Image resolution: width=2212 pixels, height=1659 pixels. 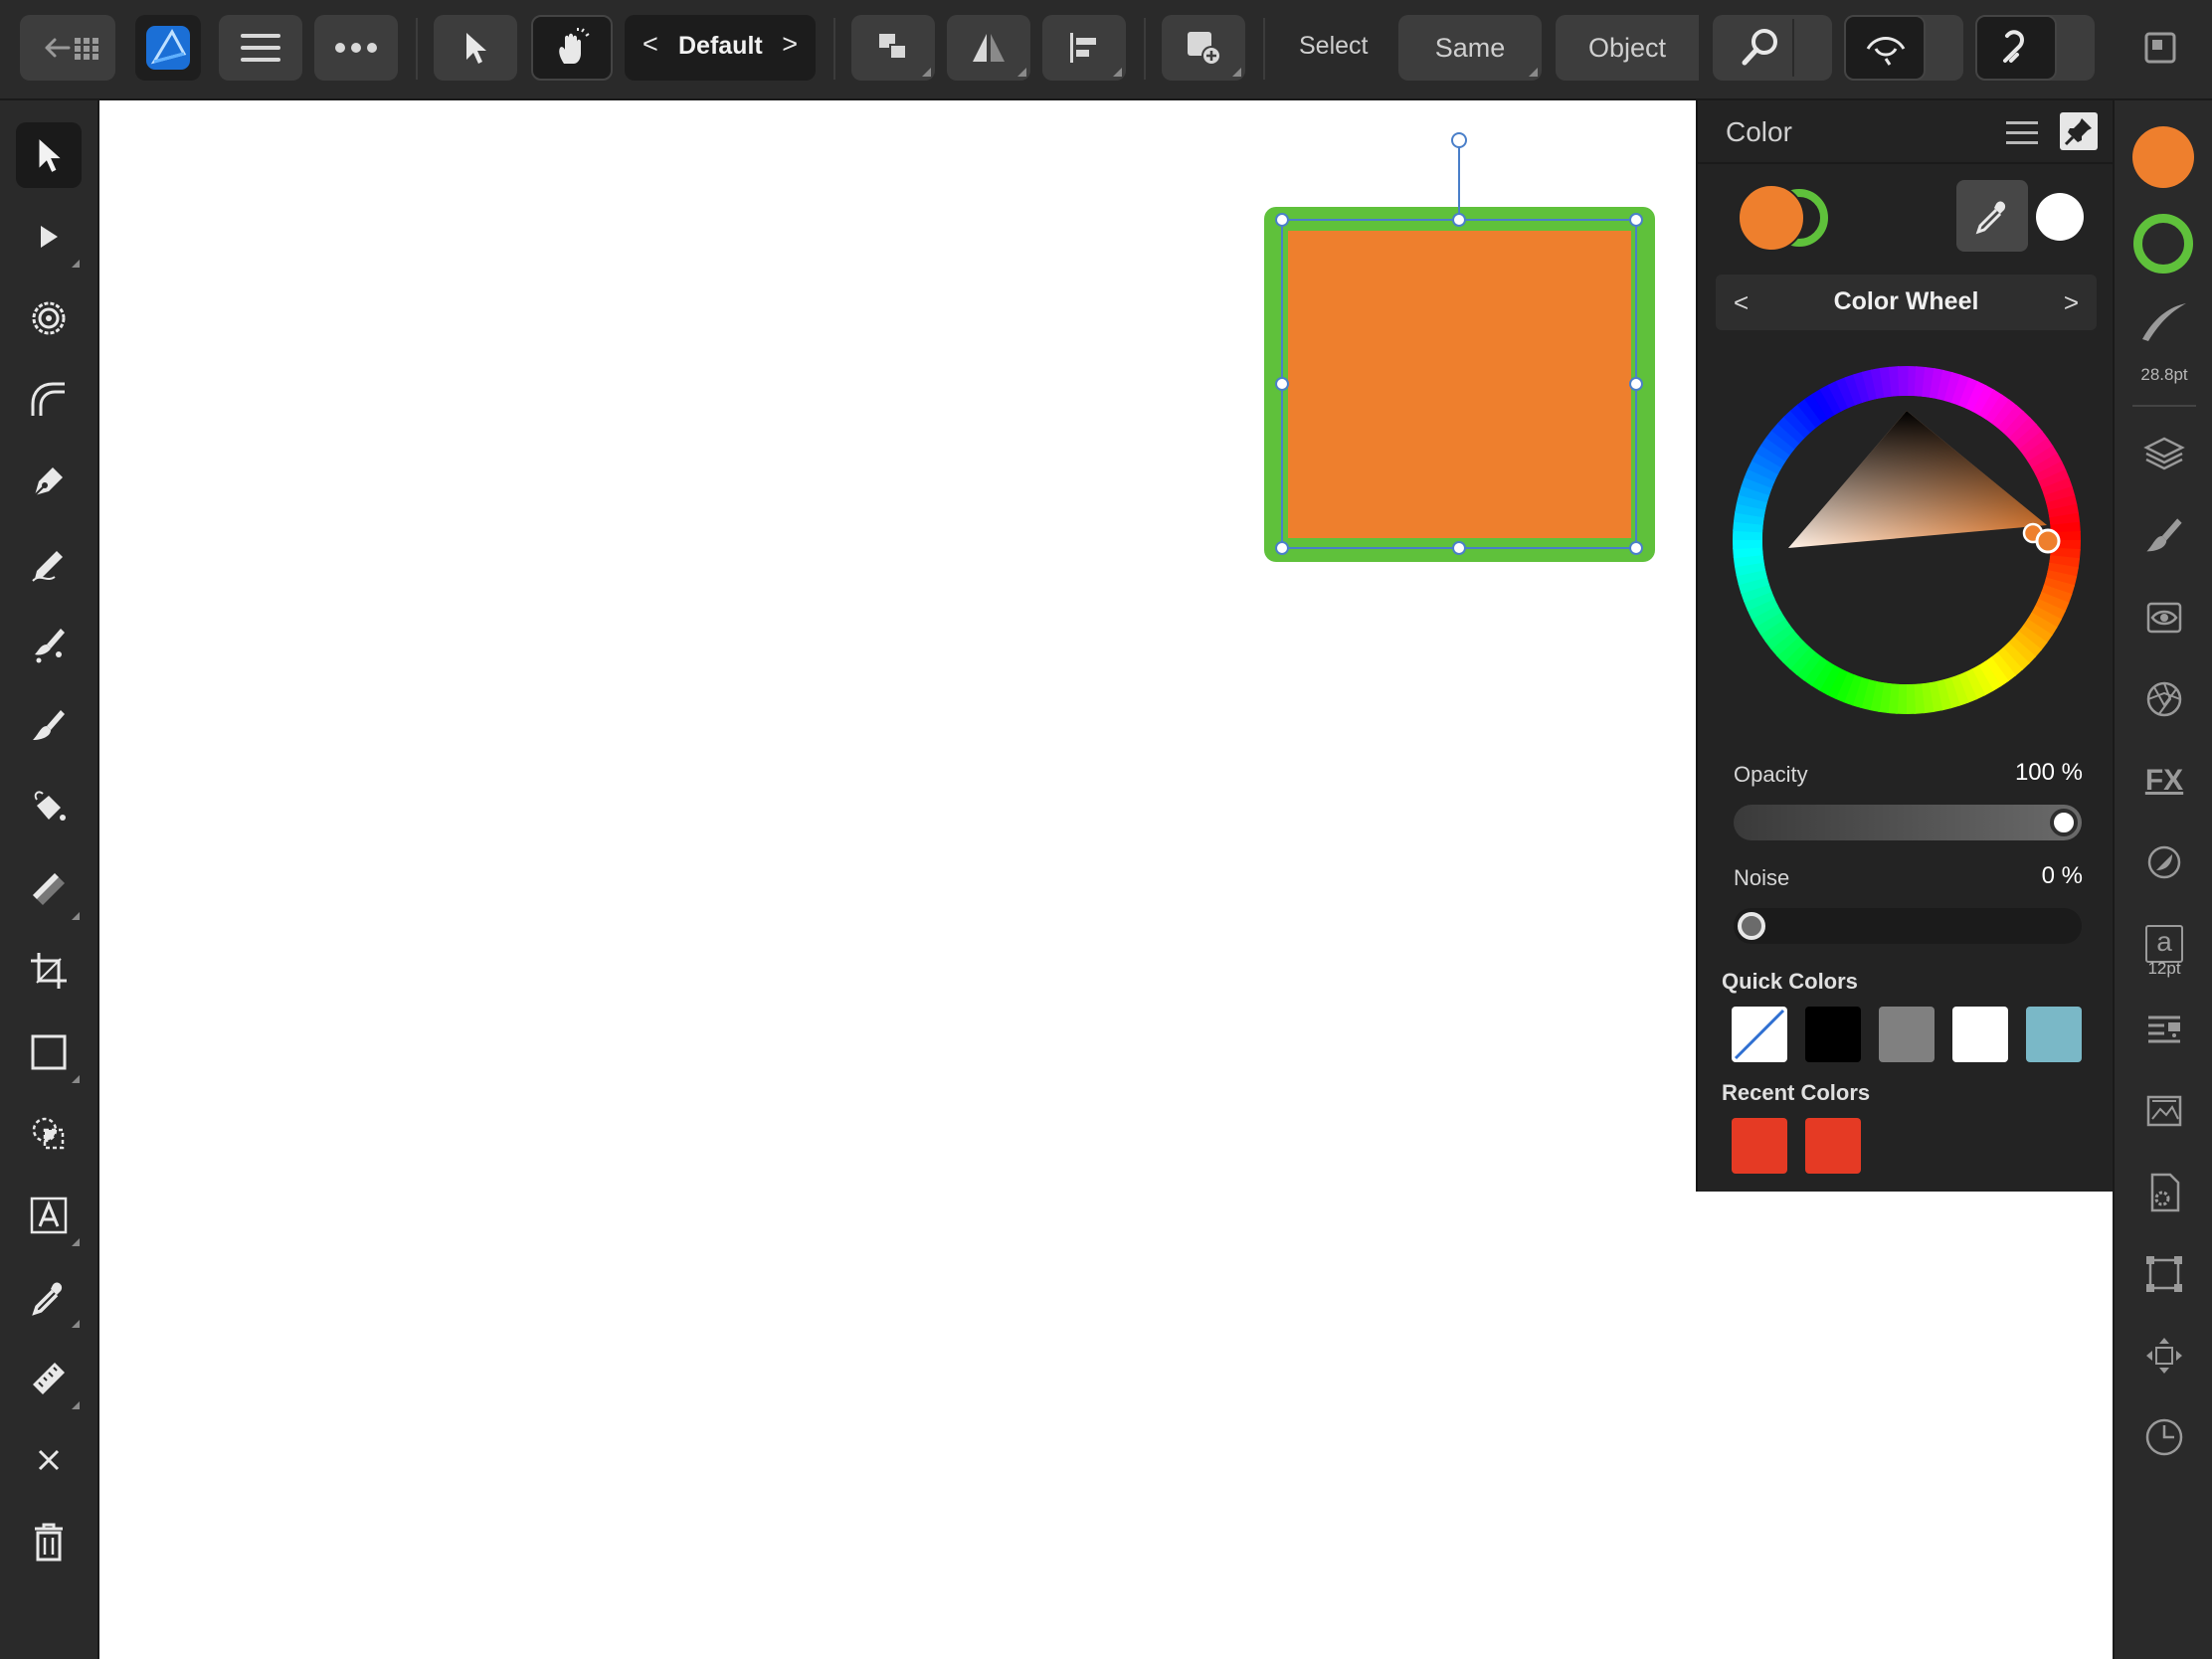 What do you see at coordinates (2164, 1111) in the screenshot?
I see `assets-panel-button` at bounding box center [2164, 1111].